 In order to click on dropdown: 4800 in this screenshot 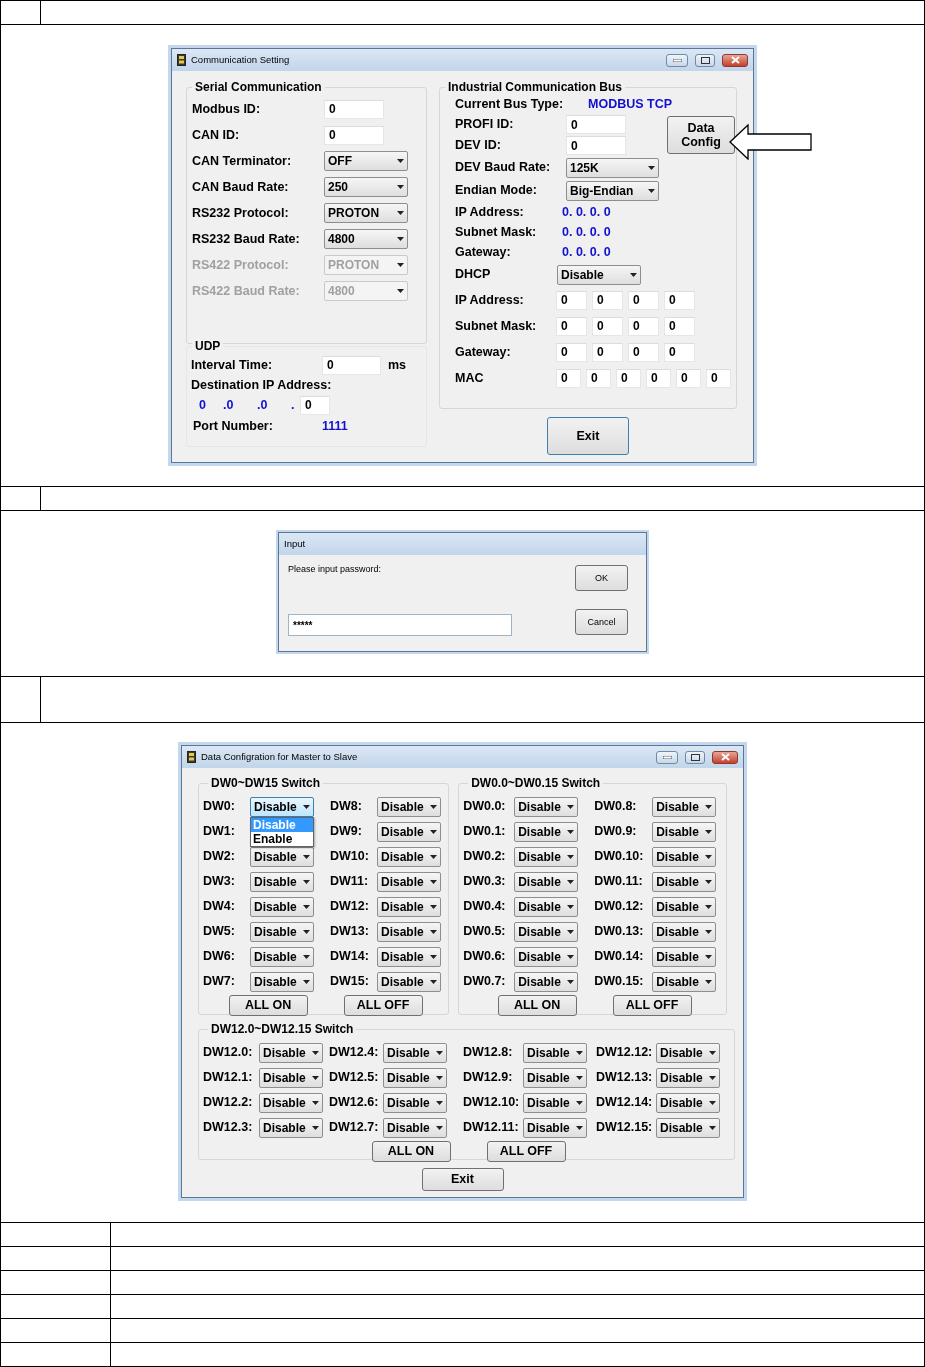, I will do `click(366, 239)`.